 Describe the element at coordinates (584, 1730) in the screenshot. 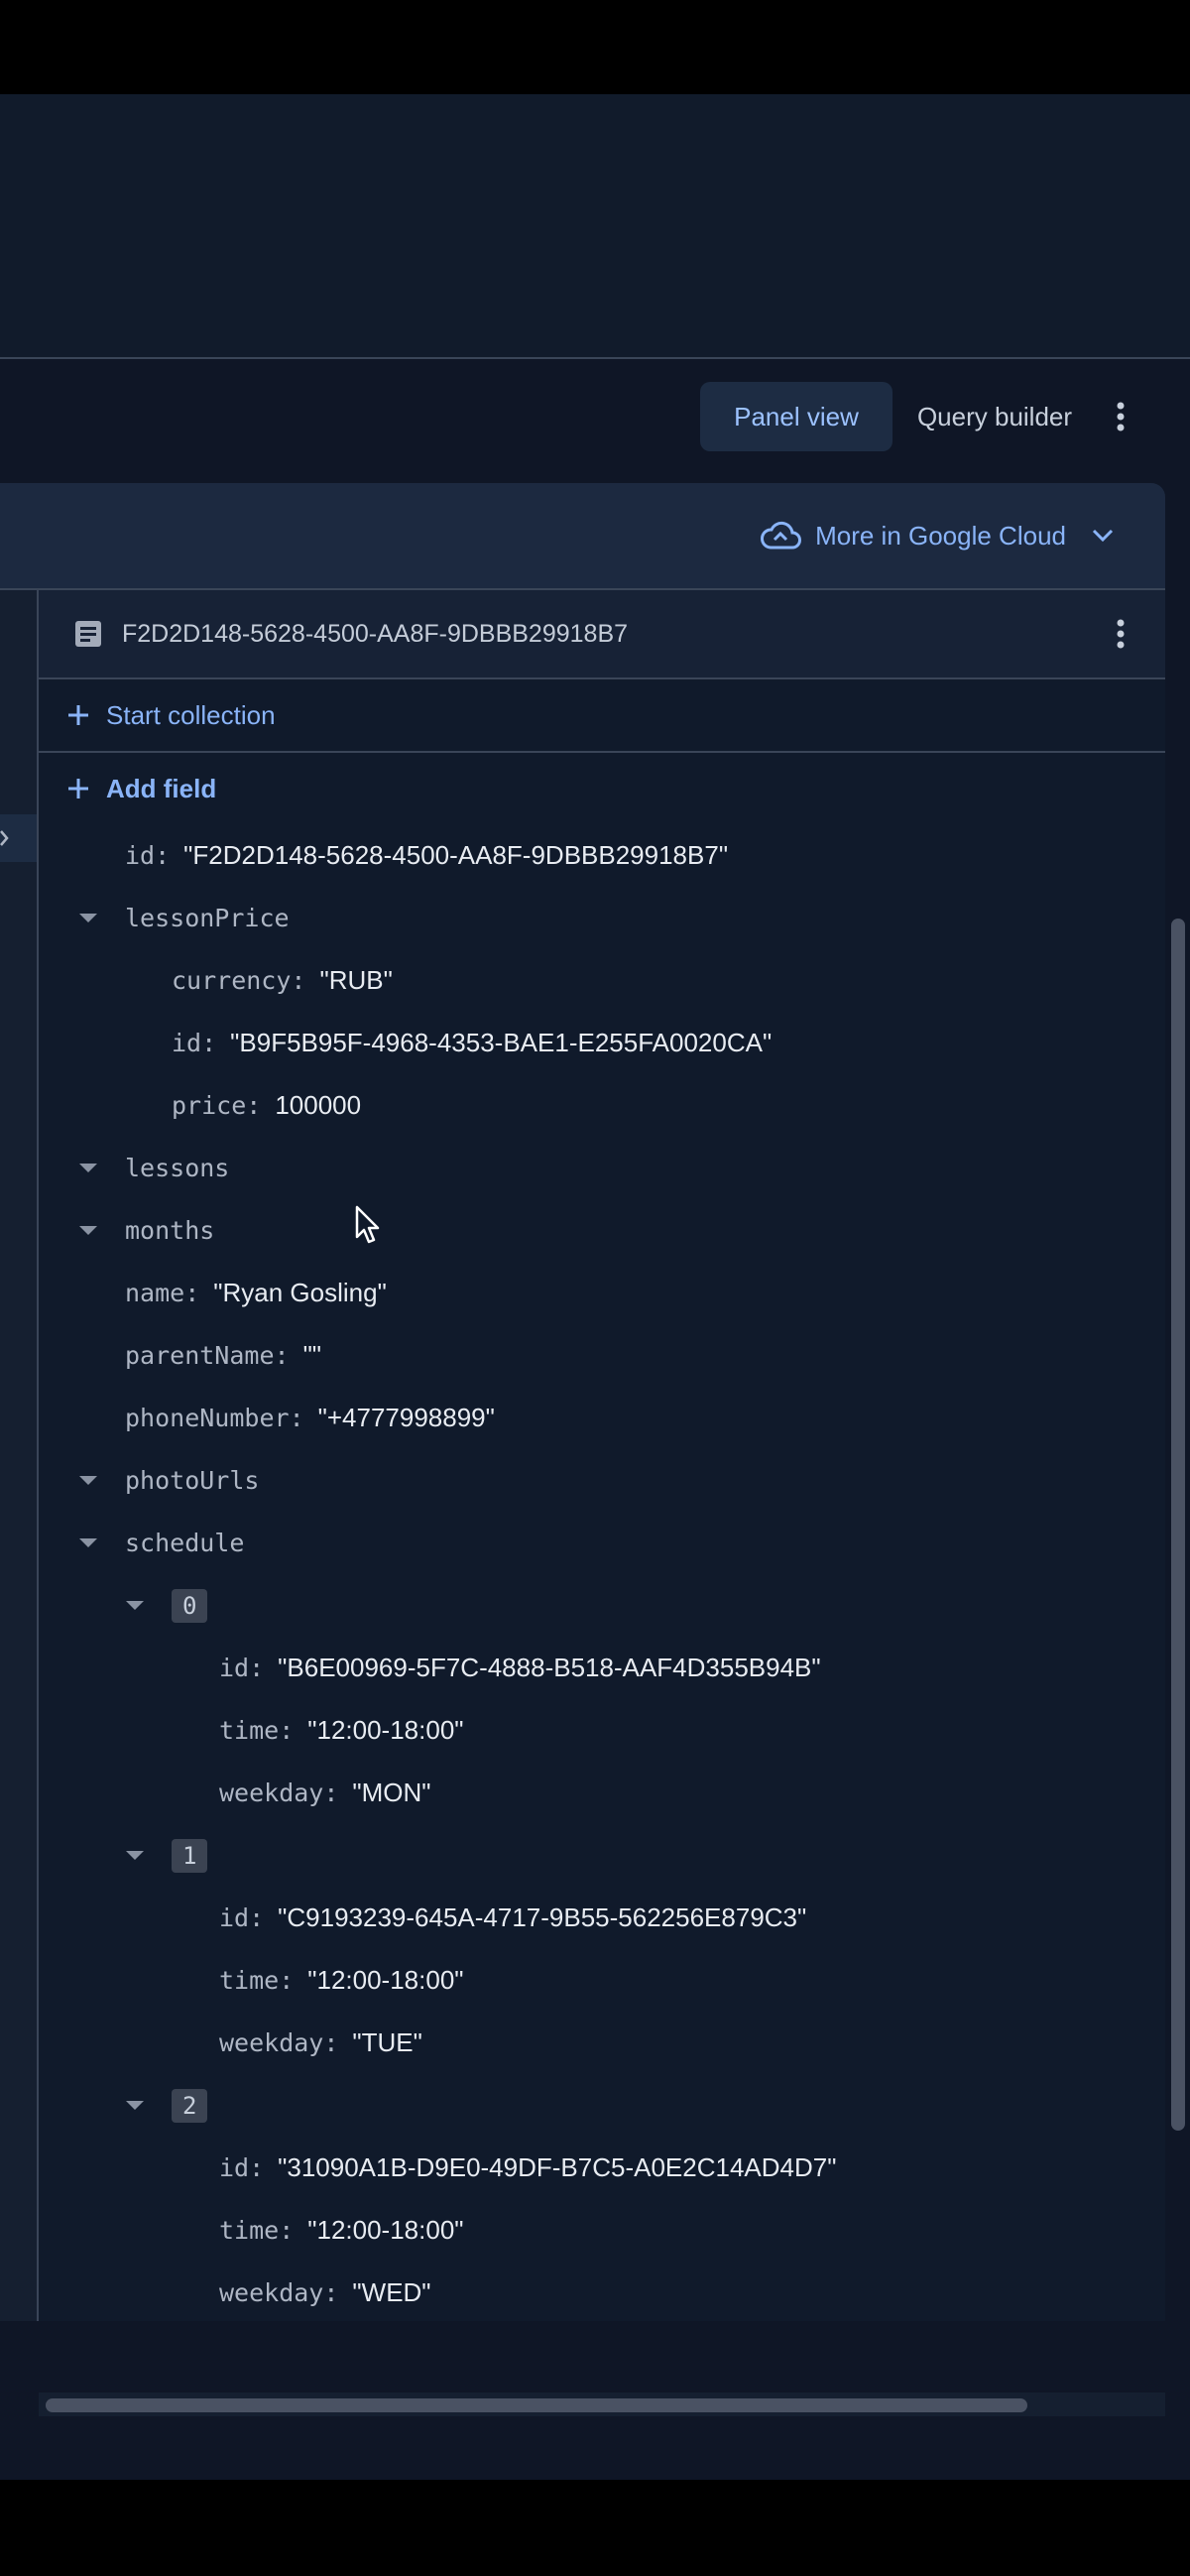

I see `field-row-schedule-0-time: time: "12:00-18:00"` at that location.